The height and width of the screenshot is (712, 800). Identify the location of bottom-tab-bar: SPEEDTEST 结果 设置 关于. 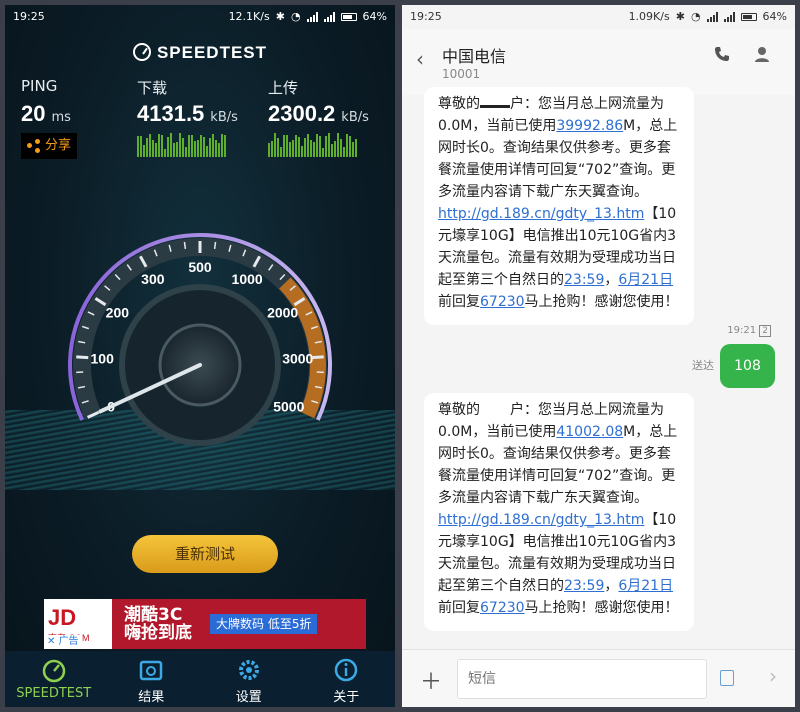
(200, 679).